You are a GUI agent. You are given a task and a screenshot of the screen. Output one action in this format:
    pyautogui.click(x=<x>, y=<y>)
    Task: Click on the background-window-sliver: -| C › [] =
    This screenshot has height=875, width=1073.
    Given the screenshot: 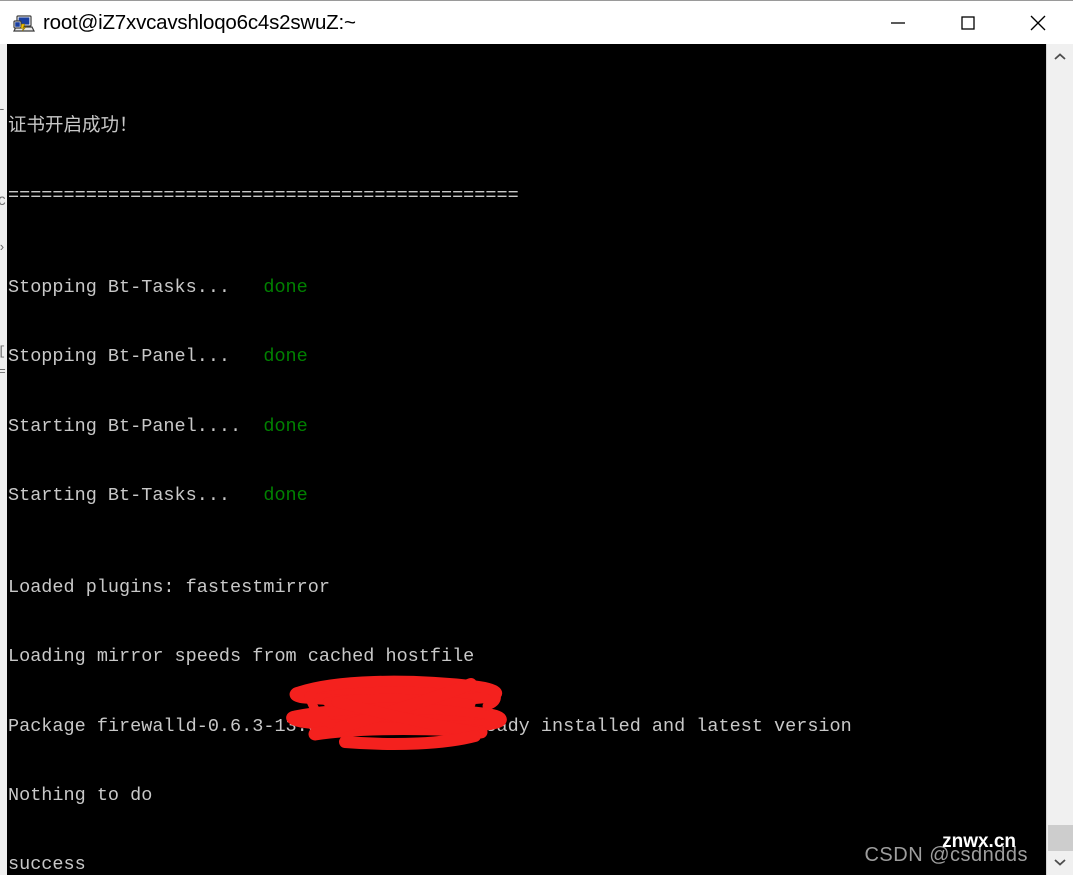 What is the action you would take?
    pyautogui.click(x=3, y=459)
    